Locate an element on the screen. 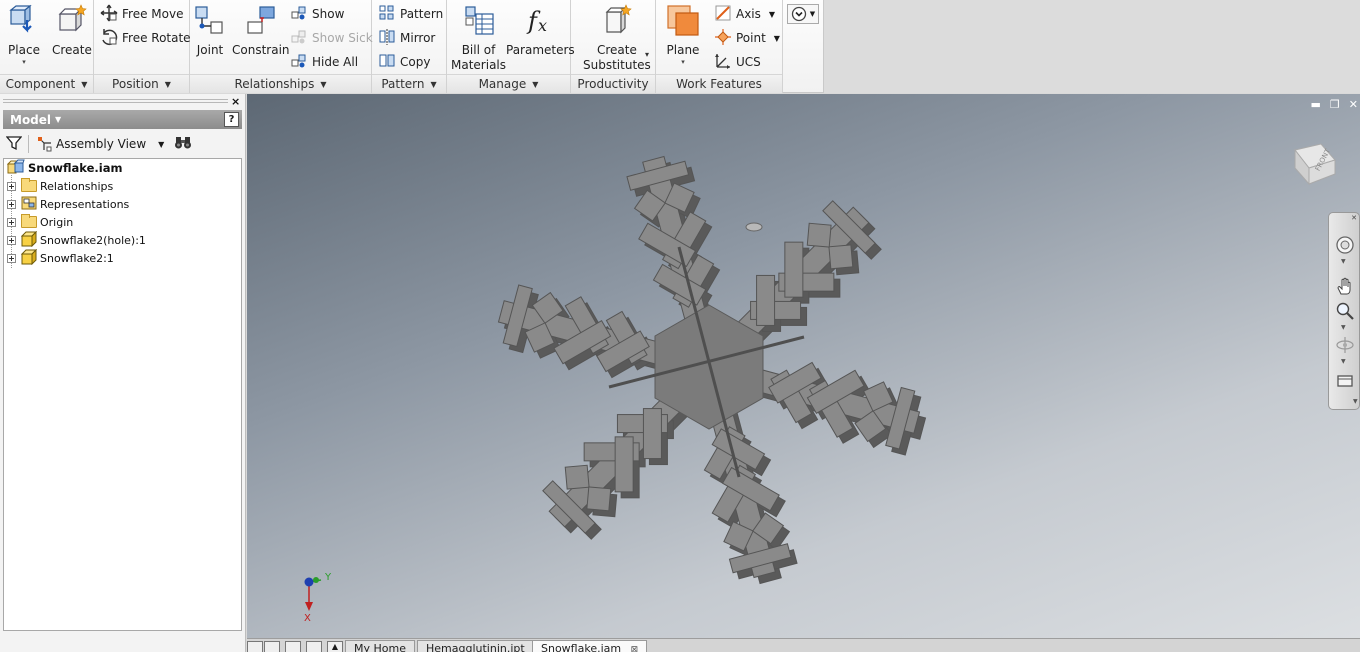 The width and height of the screenshot is (1360, 652). axis-label: Axis is located at coordinates (748, 14).